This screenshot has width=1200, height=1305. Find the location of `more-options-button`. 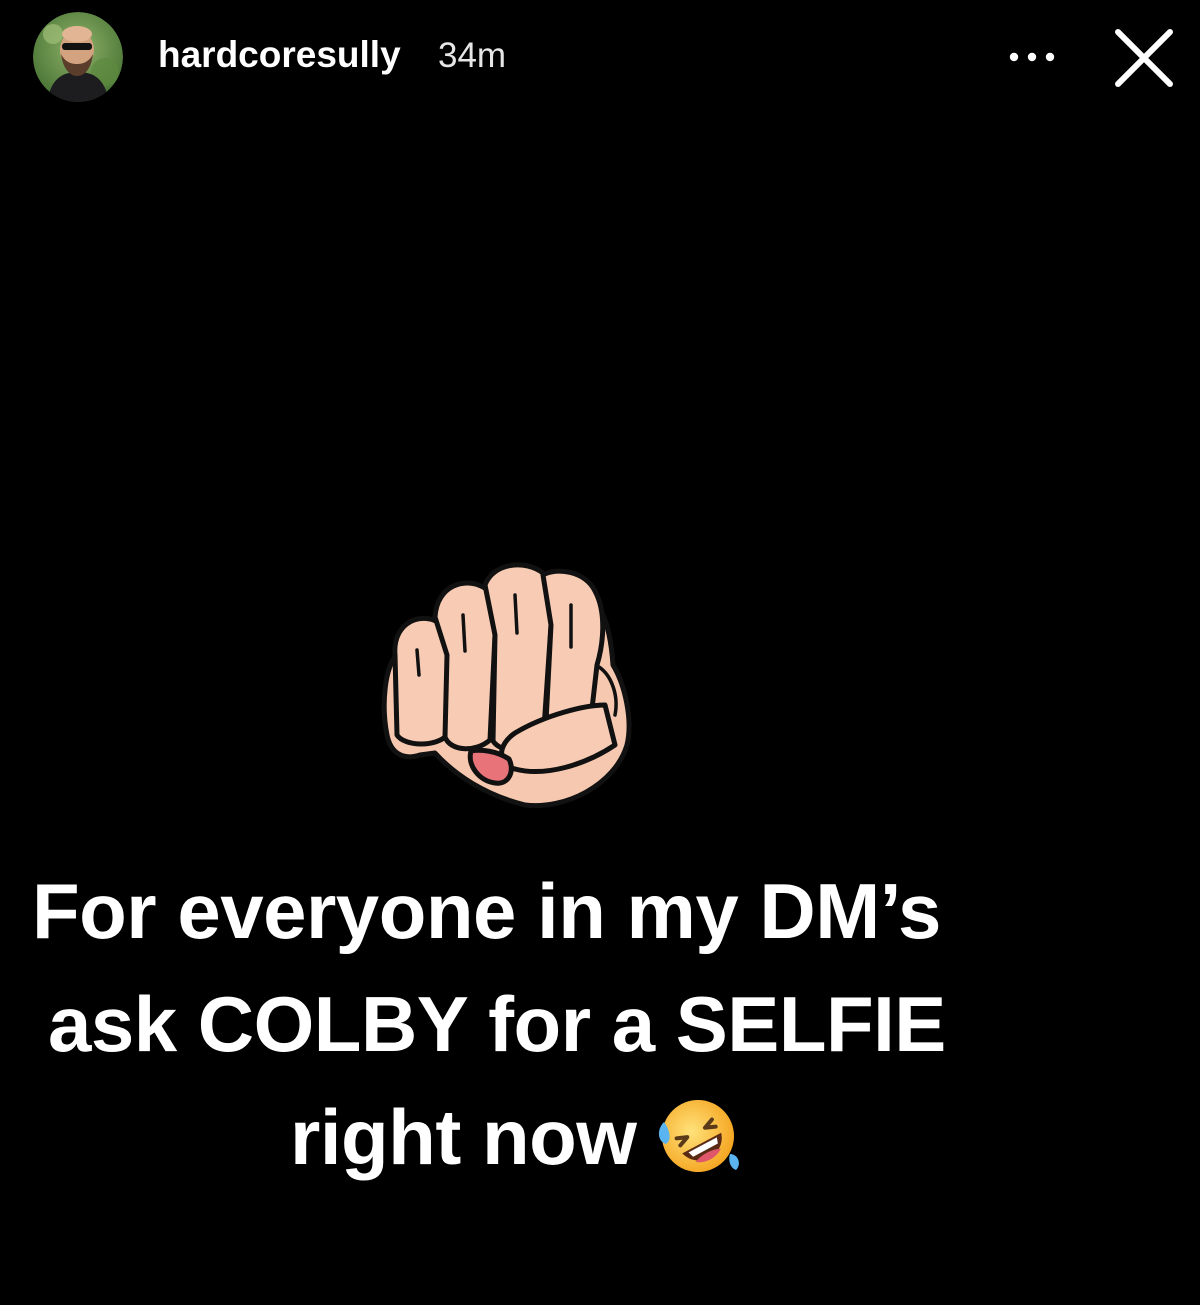

more-options-button is located at coordinates (1033, 57).